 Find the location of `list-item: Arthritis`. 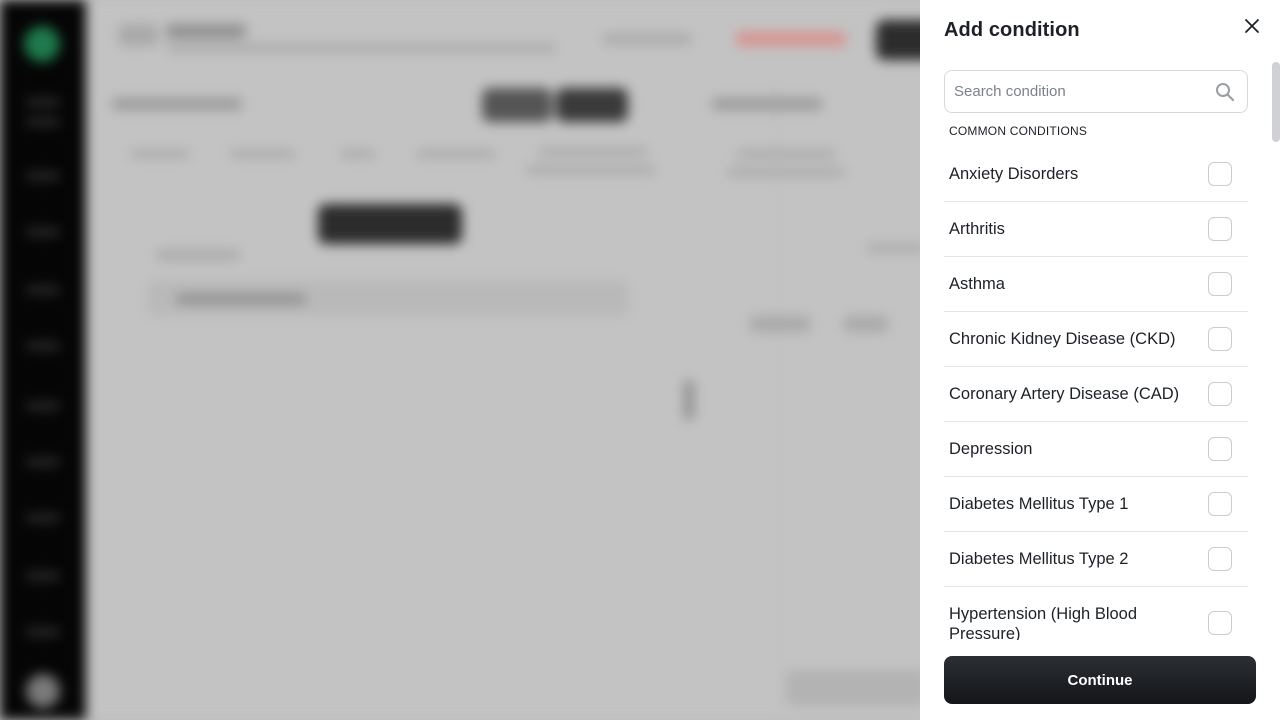

list-item: Arthritis is located at coordinates (1096, 229).